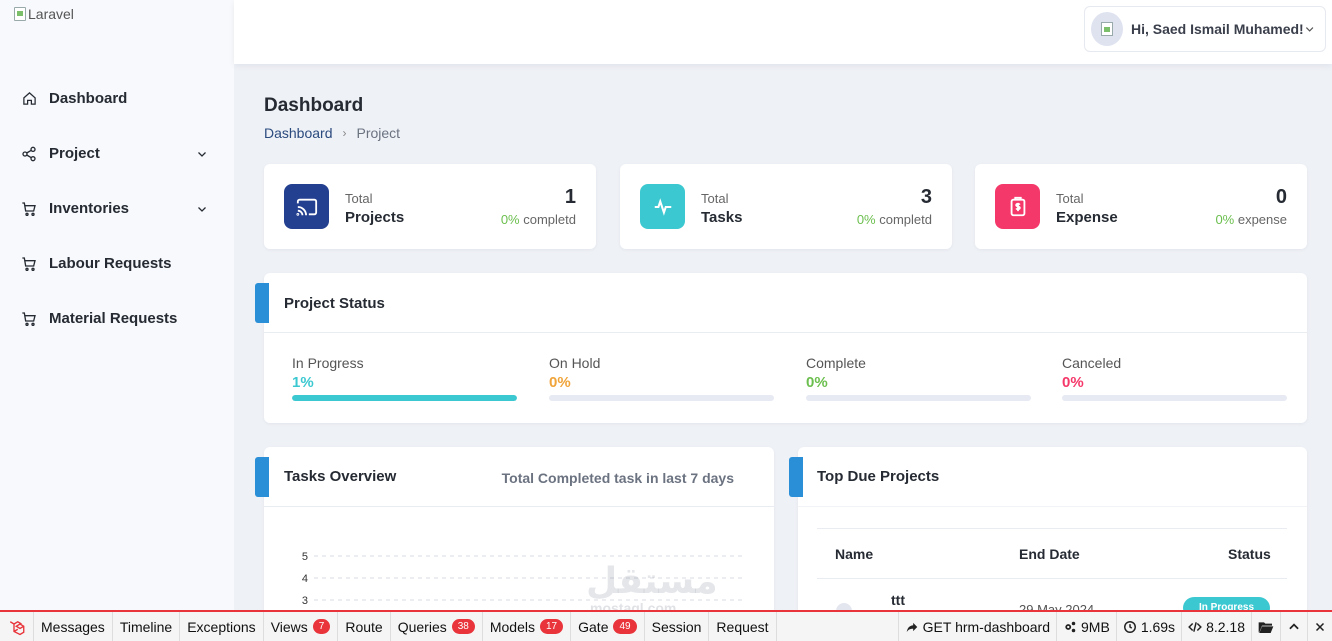 This screenshot has width=1332, height=641. Describe the element at coordinates (1049, 554) in the screenshot. I see `column-header-end-date: End Date` at that location.